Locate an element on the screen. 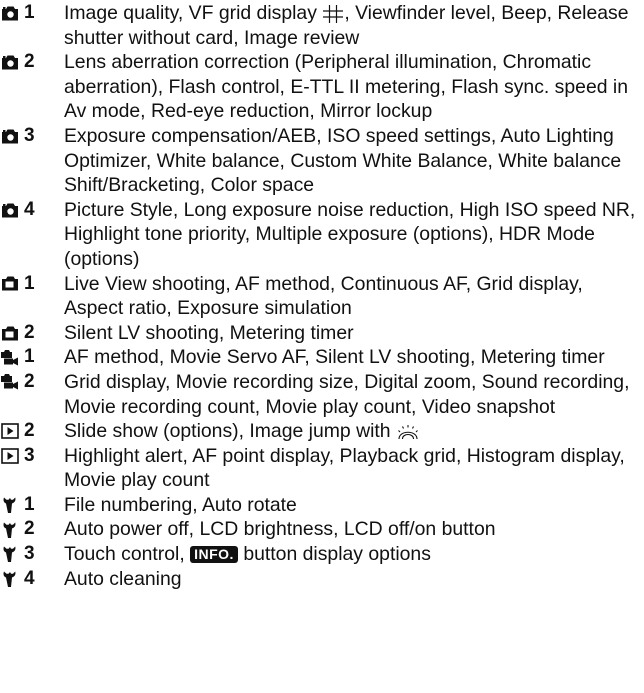 This screenshot has width=644, height=693. description-text: Slide show (options), Image jump with is located at coordinates (230, 431).